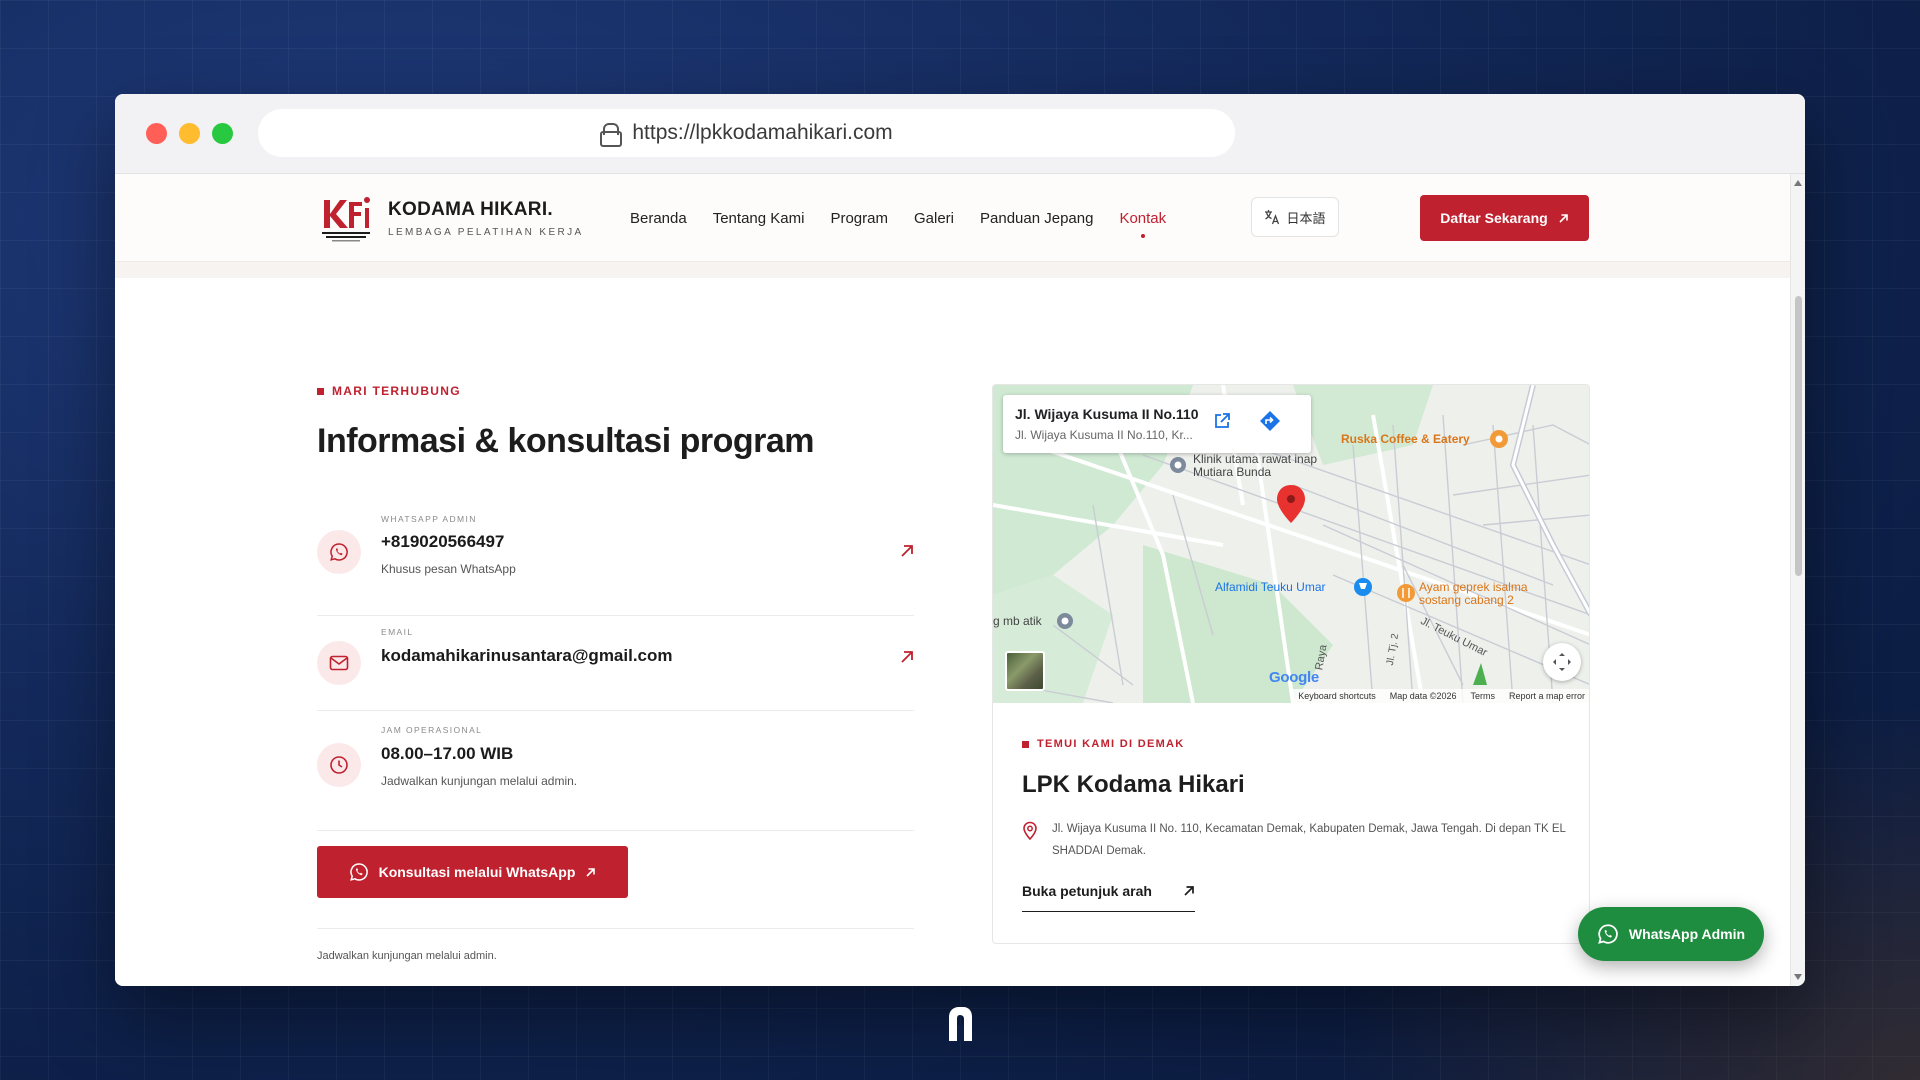 Image resolution: width=1920 pixels, height=1080 pixels. I want to click on mail-icon, so click(339, 663).